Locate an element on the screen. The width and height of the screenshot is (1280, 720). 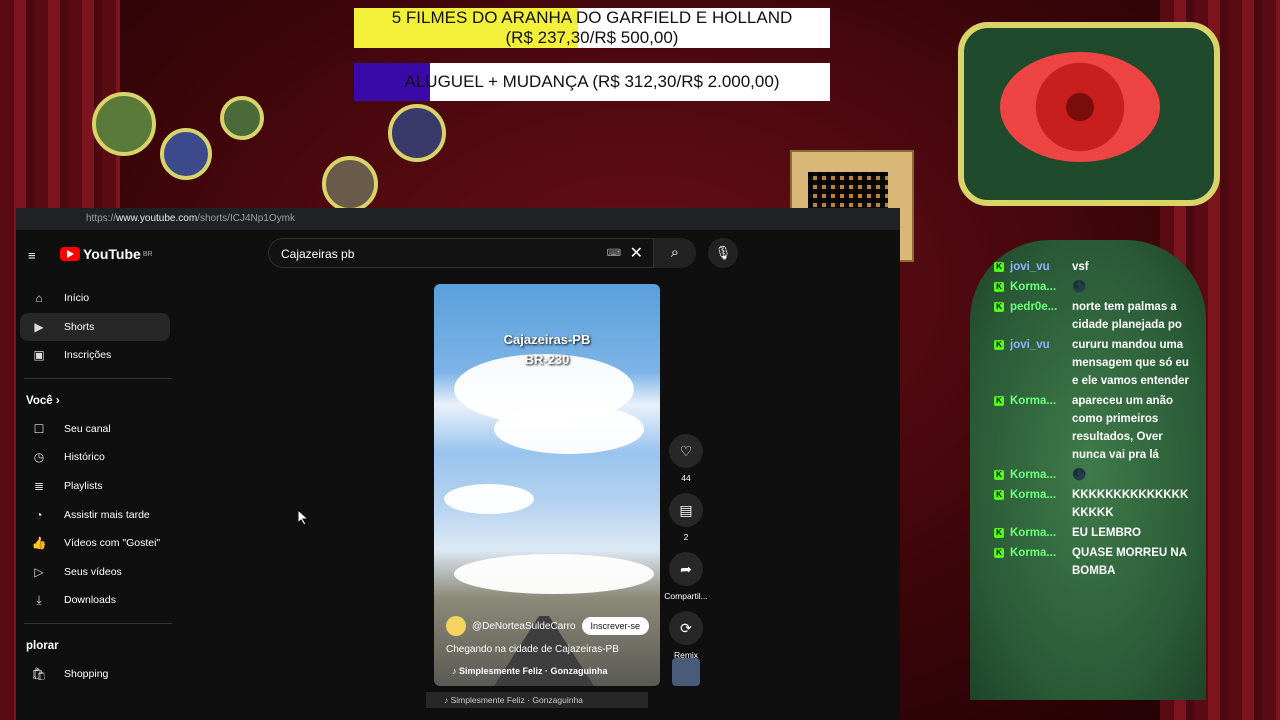
sidebar-item-label: Assistir mais tarde is located at coordinates (107, 514).